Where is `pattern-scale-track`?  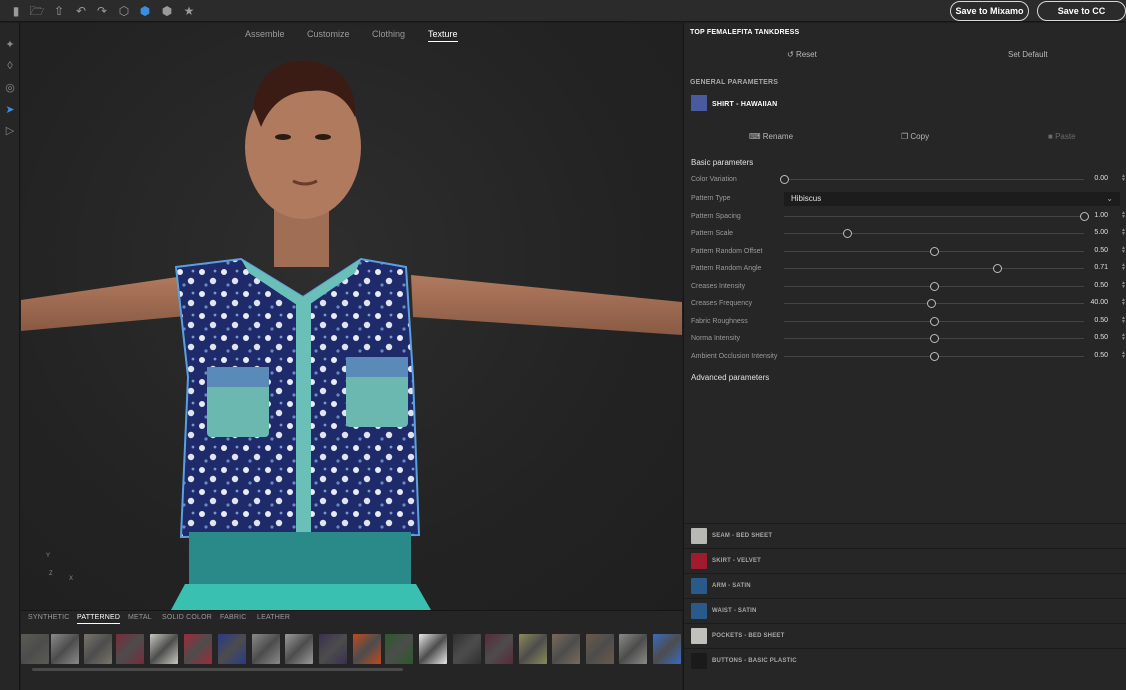
pattern-scale-track is located at coordinates (934, 233).